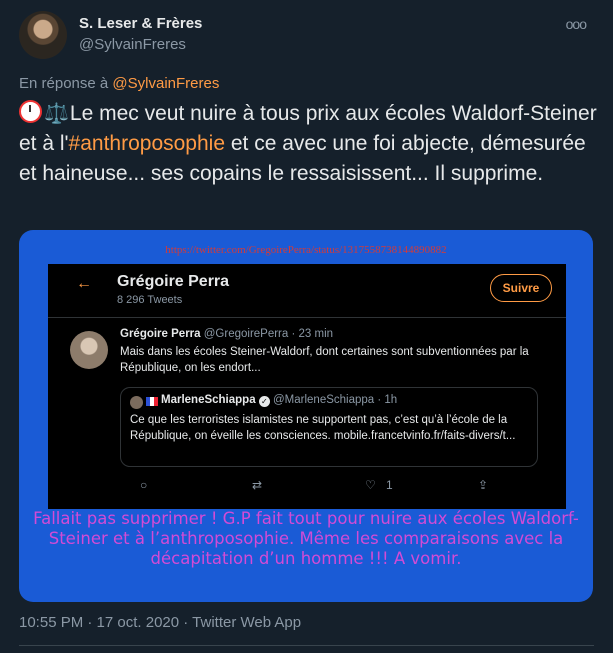 The image size is (613, 653). Describe the element at coordinates (330, 486) in the screenshot. I see `embedded-actions: ○ ⇄ ♡ 1 ⇪` at that location.